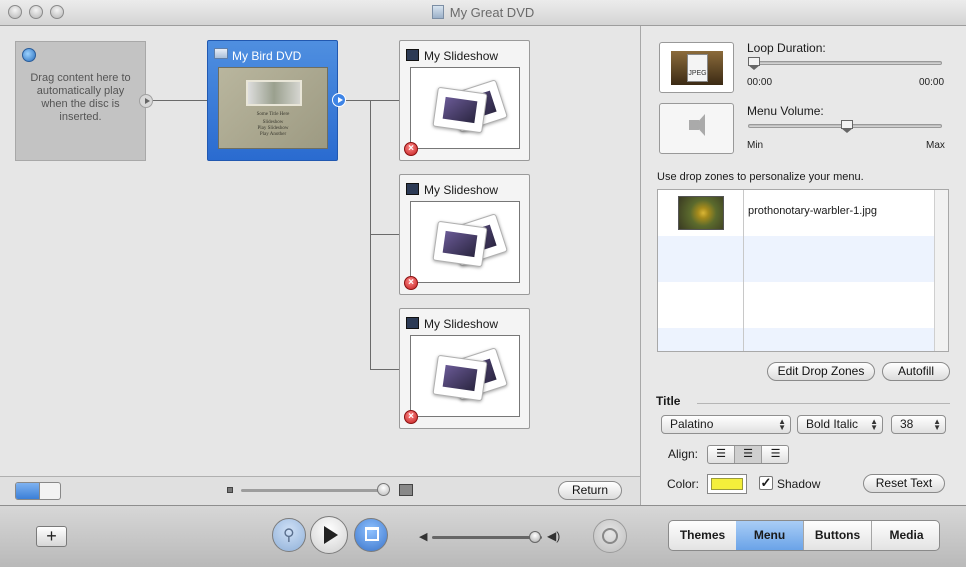  What do you see at coordinates (683, 484) in the screenshot?
I see `color-label: Color:` at bounding box center [683, 484].